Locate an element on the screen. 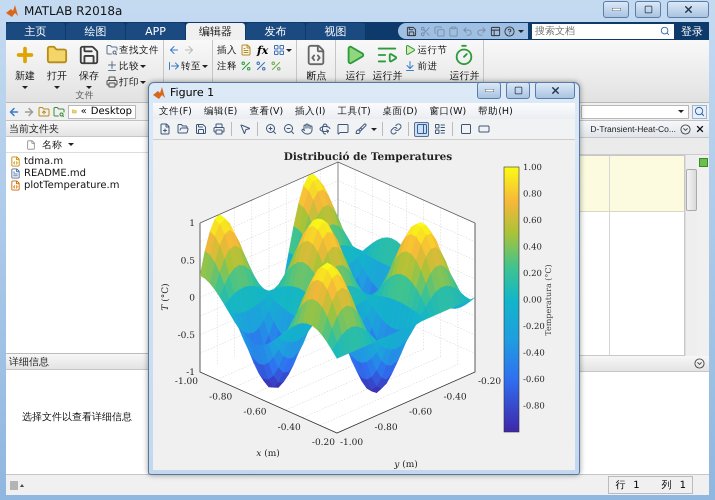 The width and height of the screenshot is (715, 500). colorbar-tick-label: -0.80 is located at coordinates (534, 407).